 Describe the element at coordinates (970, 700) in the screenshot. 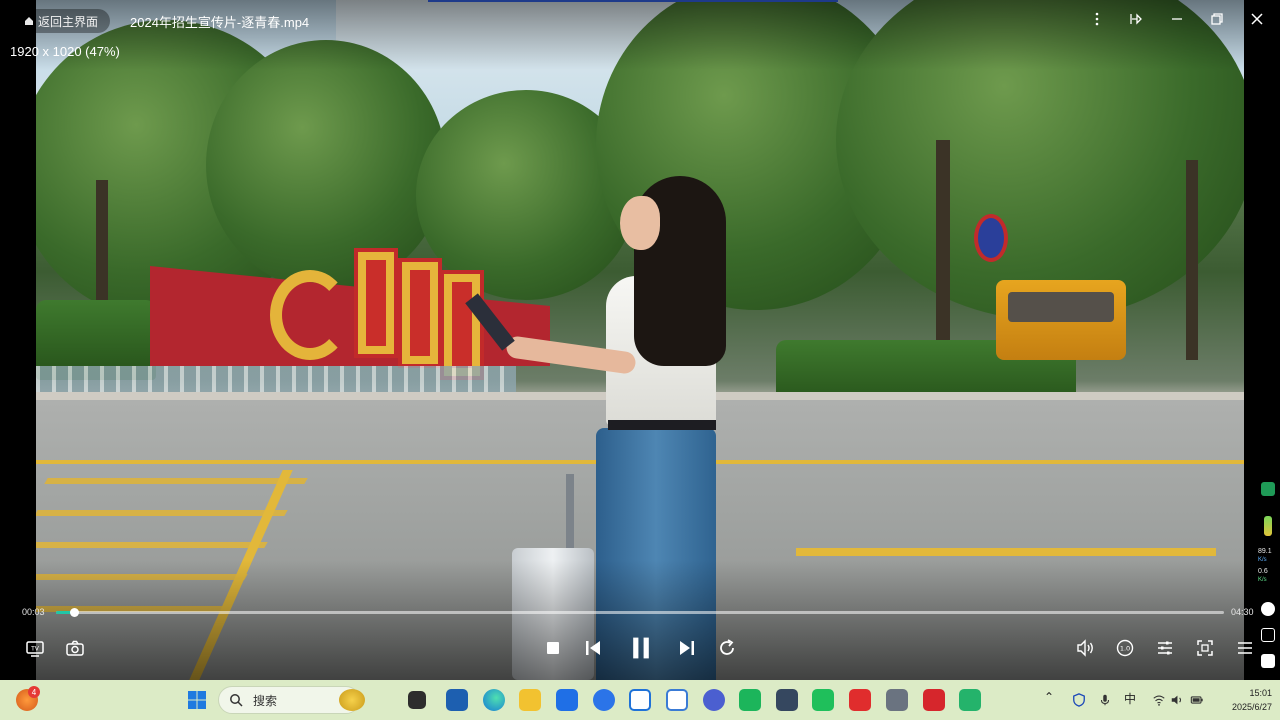

I see `video-player-app-icon` at that location.